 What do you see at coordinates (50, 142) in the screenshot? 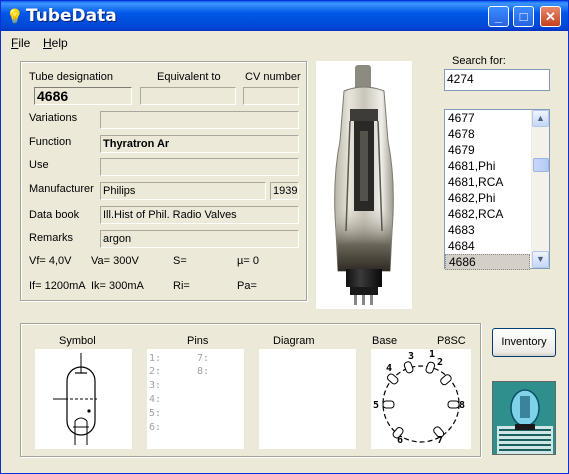
I see `function-label: Function` at bounding box center [50, 142].